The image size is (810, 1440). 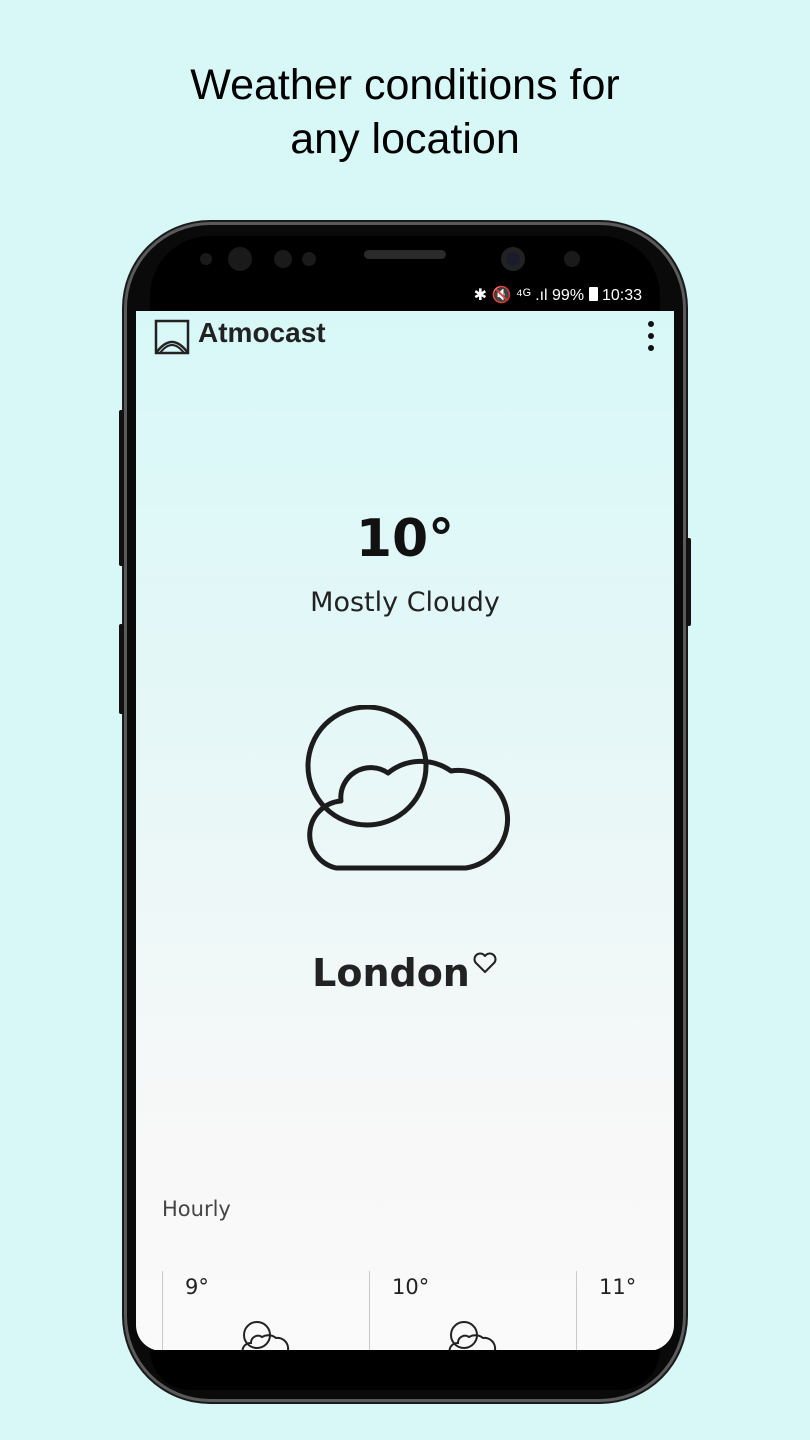 I want to click on battery-percent: 99%, so click(x=568, y=295).